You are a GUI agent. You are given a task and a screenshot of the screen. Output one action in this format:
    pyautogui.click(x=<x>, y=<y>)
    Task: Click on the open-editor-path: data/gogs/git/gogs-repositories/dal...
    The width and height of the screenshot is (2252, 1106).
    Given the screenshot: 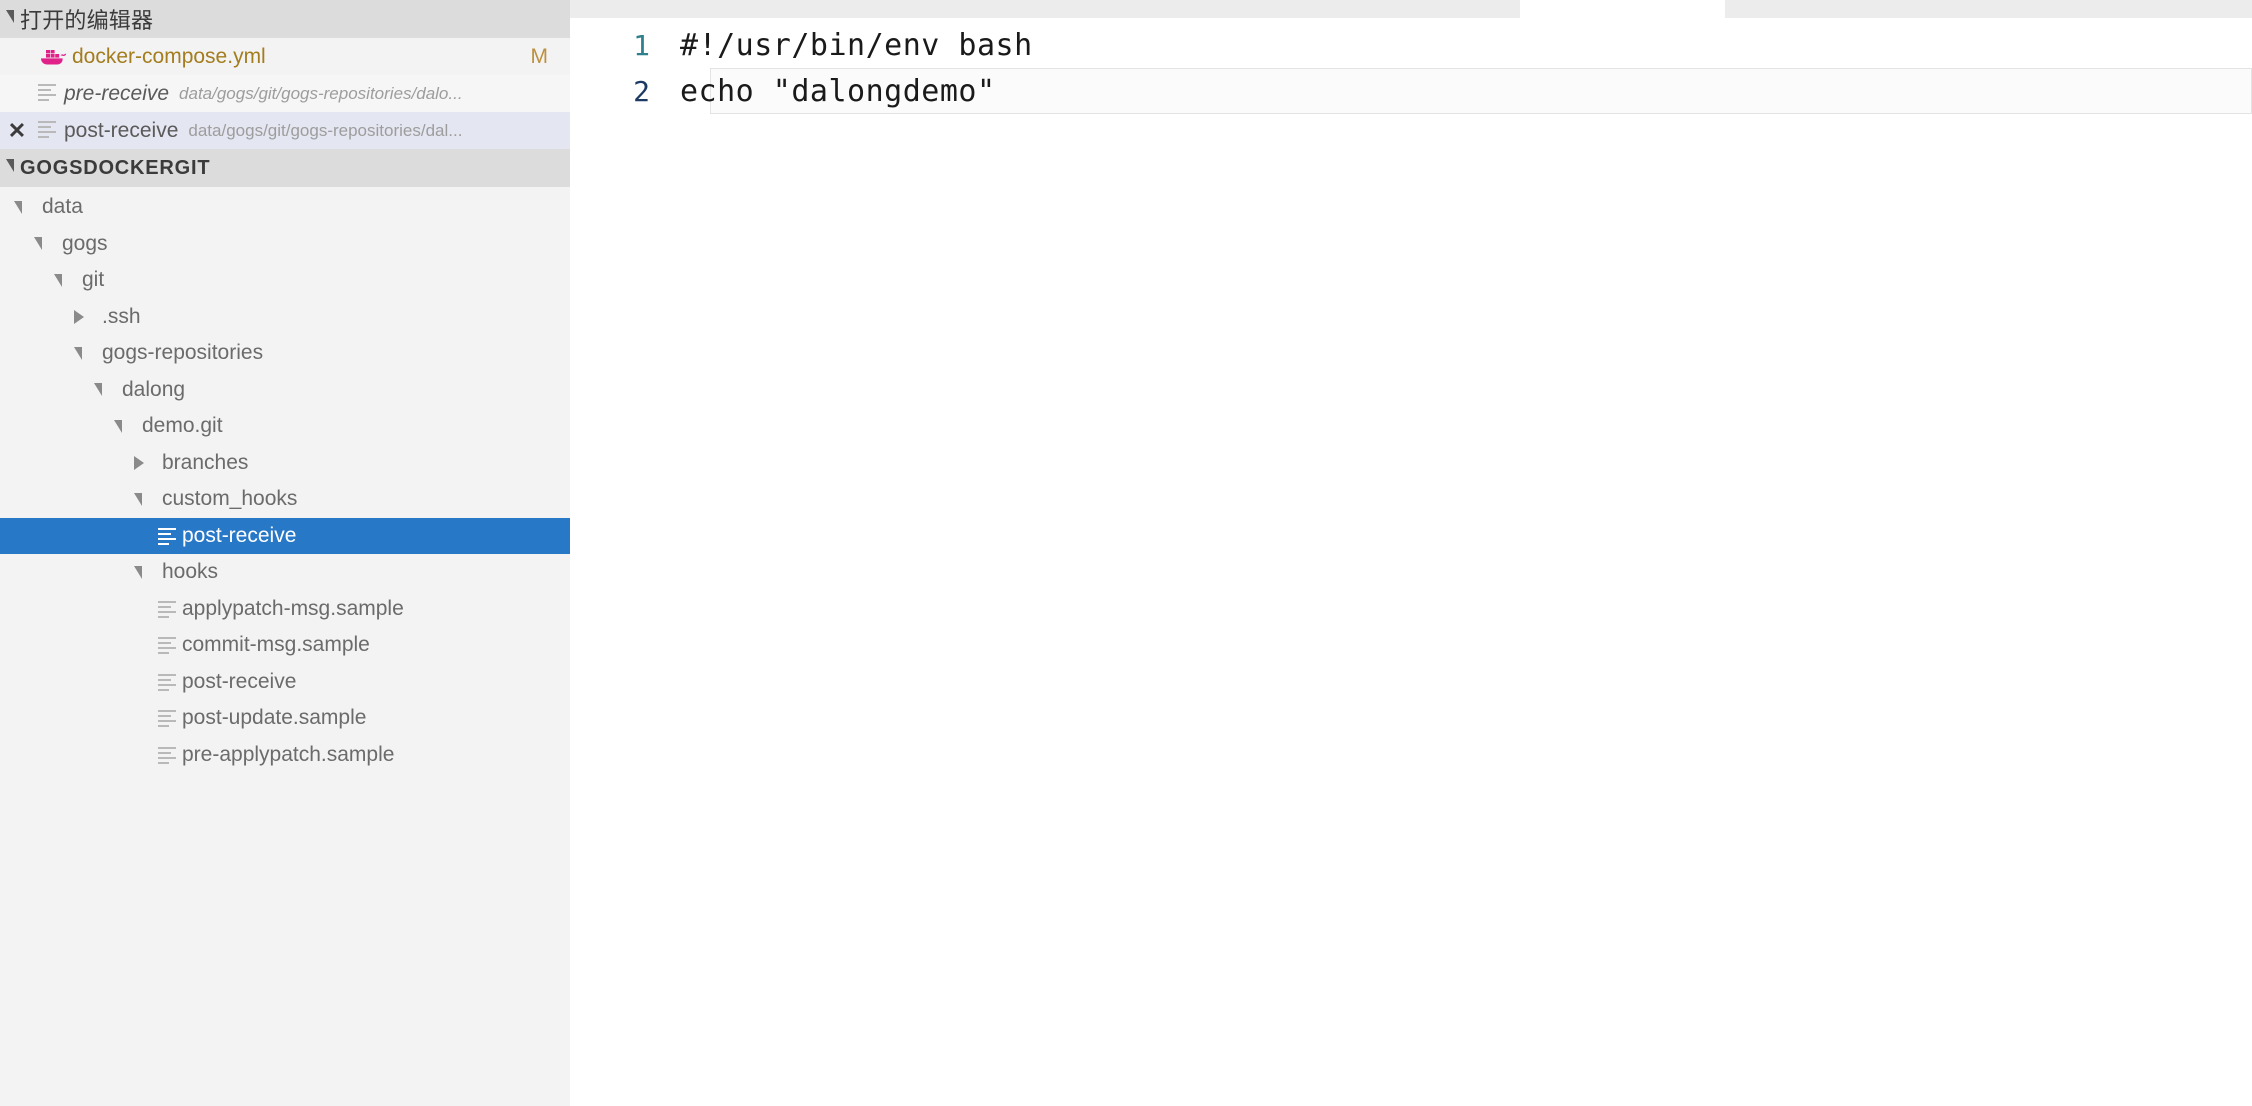 What is the action you would take?
    pyautogui.click(x=325, y=130)
    